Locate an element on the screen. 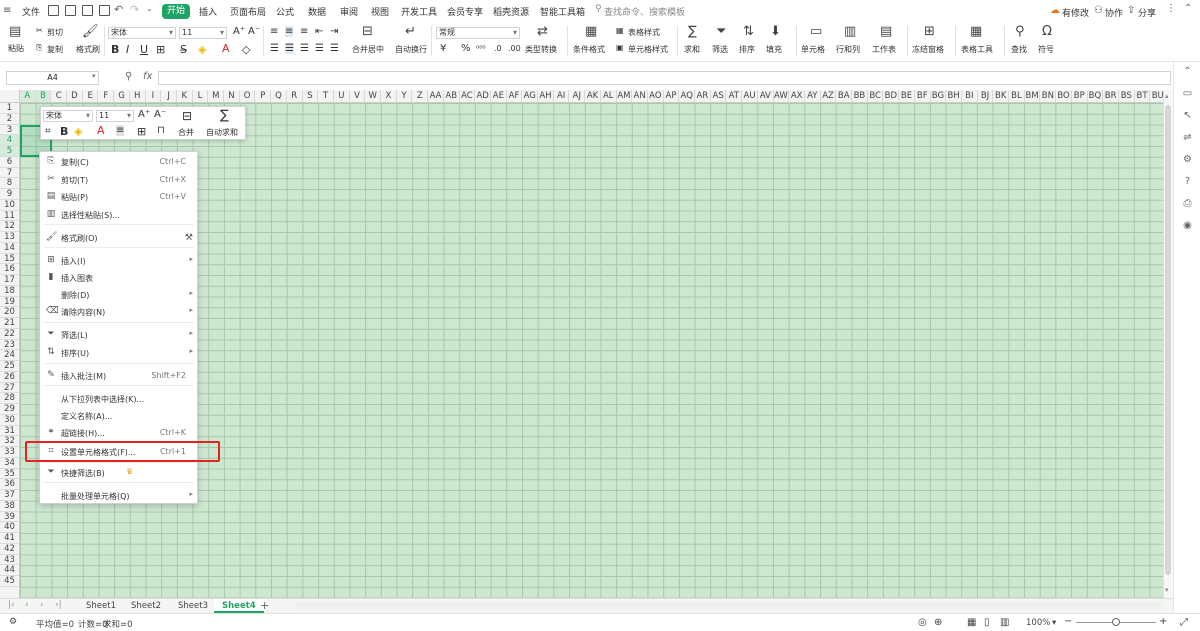 The image size is (1200, 631). column-header-cell: P is located at coordinates (264, 96).